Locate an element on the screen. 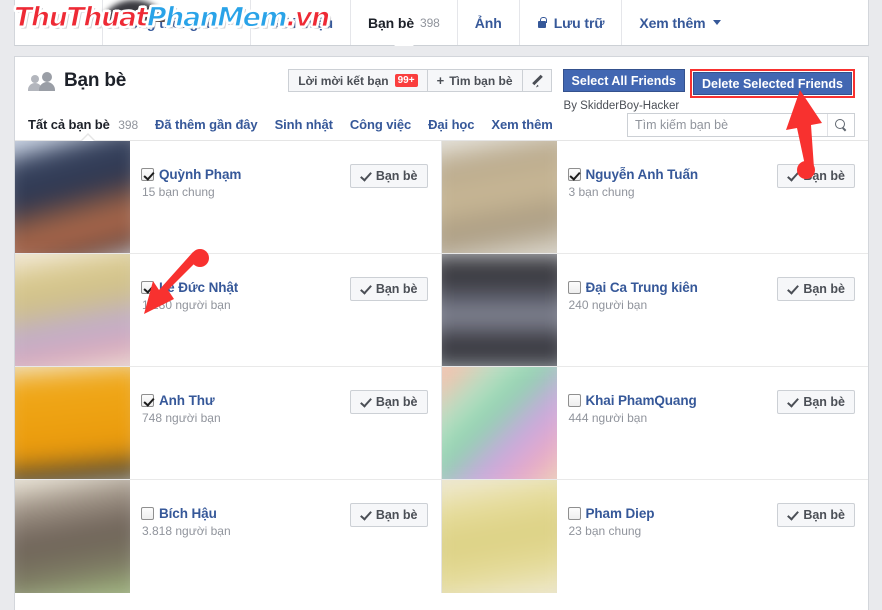 This screenshot has width=882, height=610. friend-info: Pham Diep 23 bạn chung is located at coordinates (668, 522).